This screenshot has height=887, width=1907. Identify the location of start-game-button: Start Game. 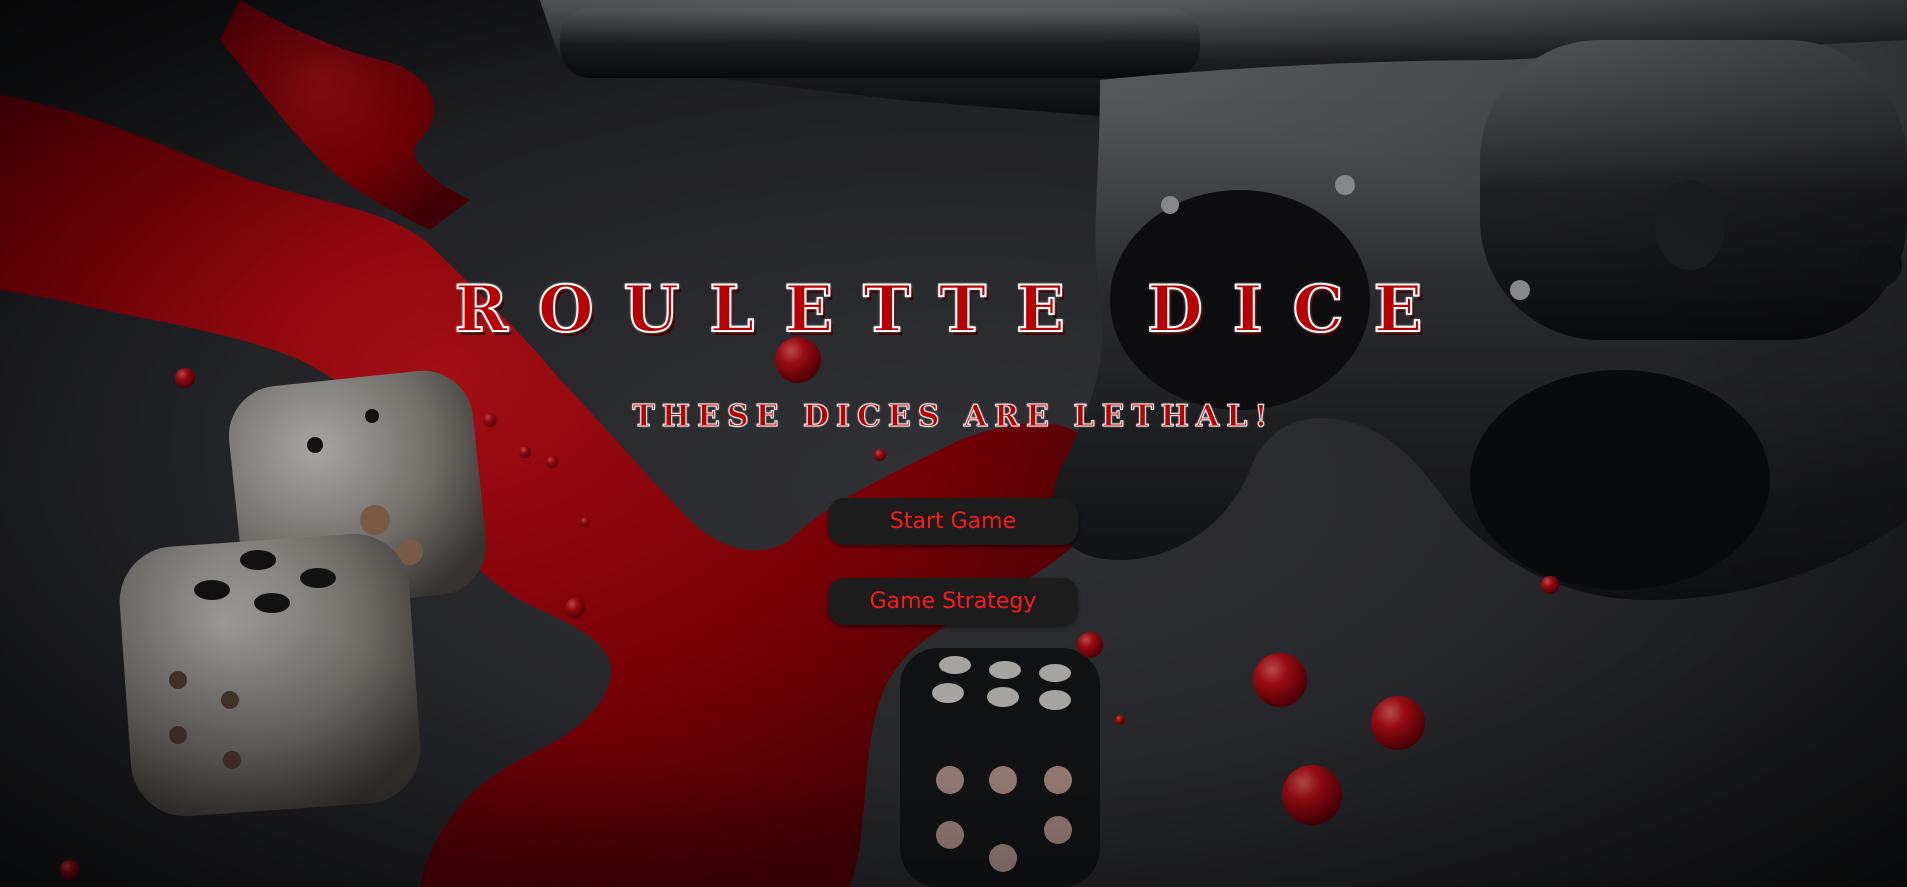
(953, 521).